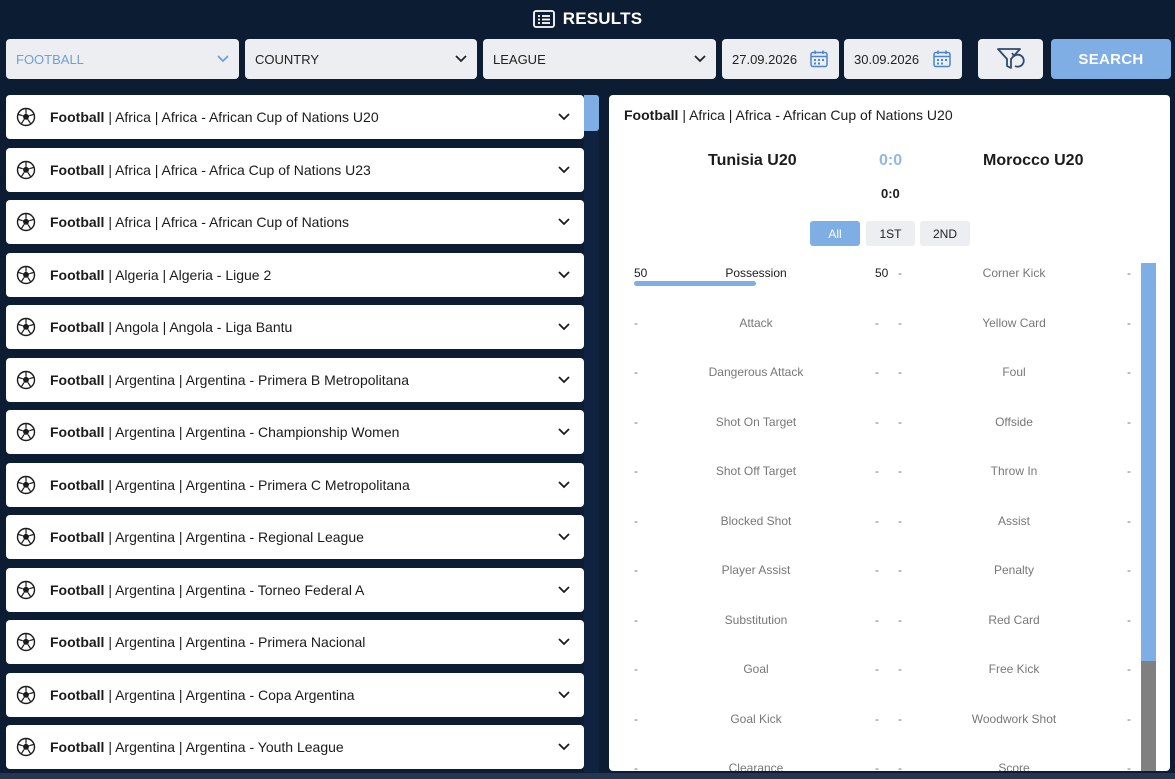 This screenshot has width=1175, height=779. Describe the element at coordinates (587, 776) in the screenshot. I see `horizontal-scrollbar` at that location.